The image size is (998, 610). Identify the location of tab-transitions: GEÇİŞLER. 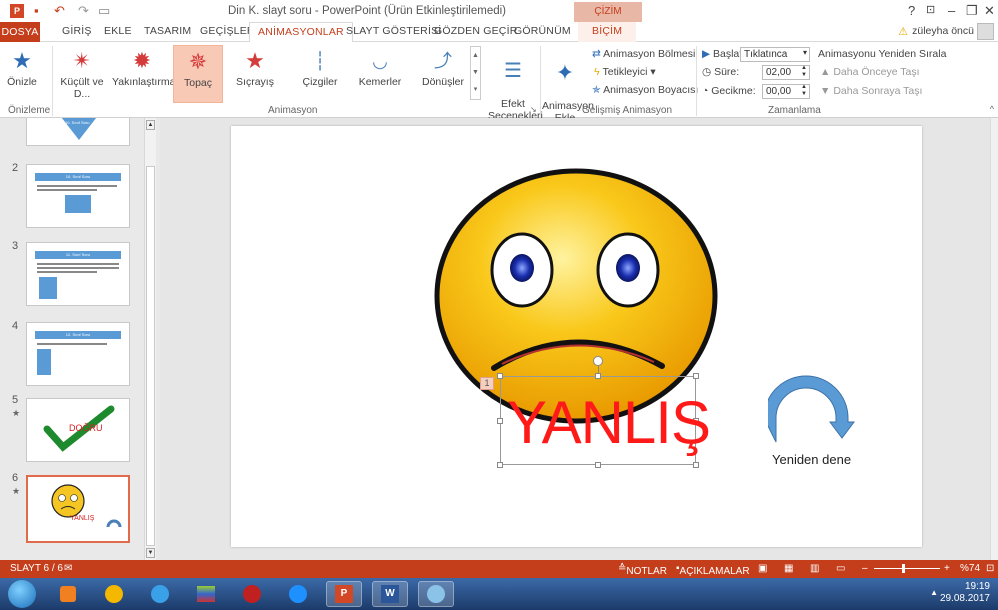
(227, 31).